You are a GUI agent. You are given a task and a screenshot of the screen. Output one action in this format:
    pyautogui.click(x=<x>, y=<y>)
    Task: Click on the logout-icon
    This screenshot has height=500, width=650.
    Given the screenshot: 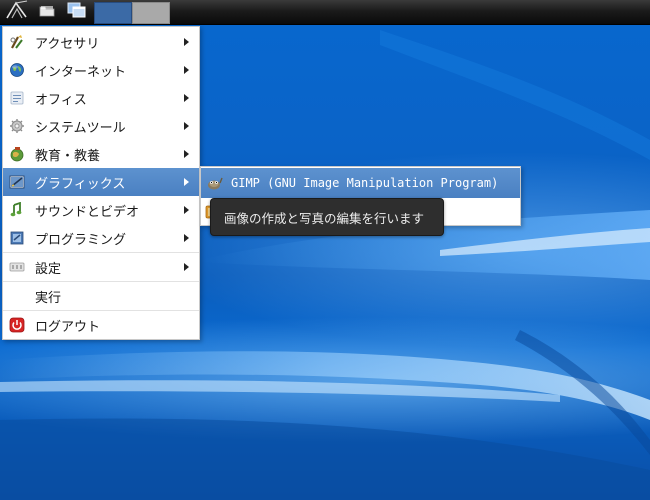 What is the action you would take?
    pyautogui.click(x=17, y=325)
    